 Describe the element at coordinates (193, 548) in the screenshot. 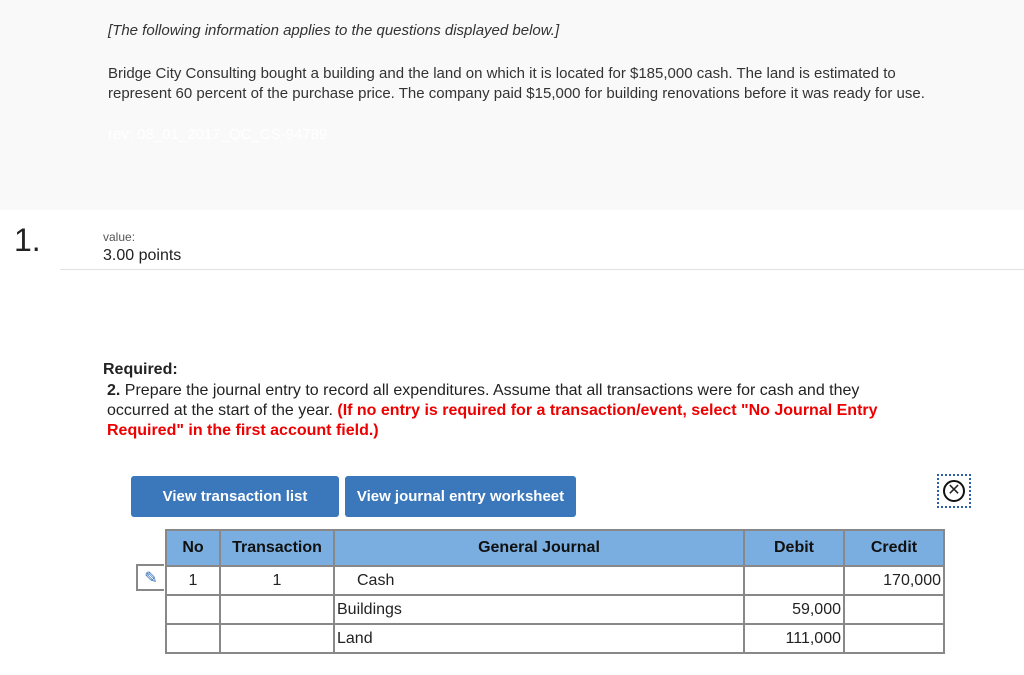

I see `header-no: No` at that location.